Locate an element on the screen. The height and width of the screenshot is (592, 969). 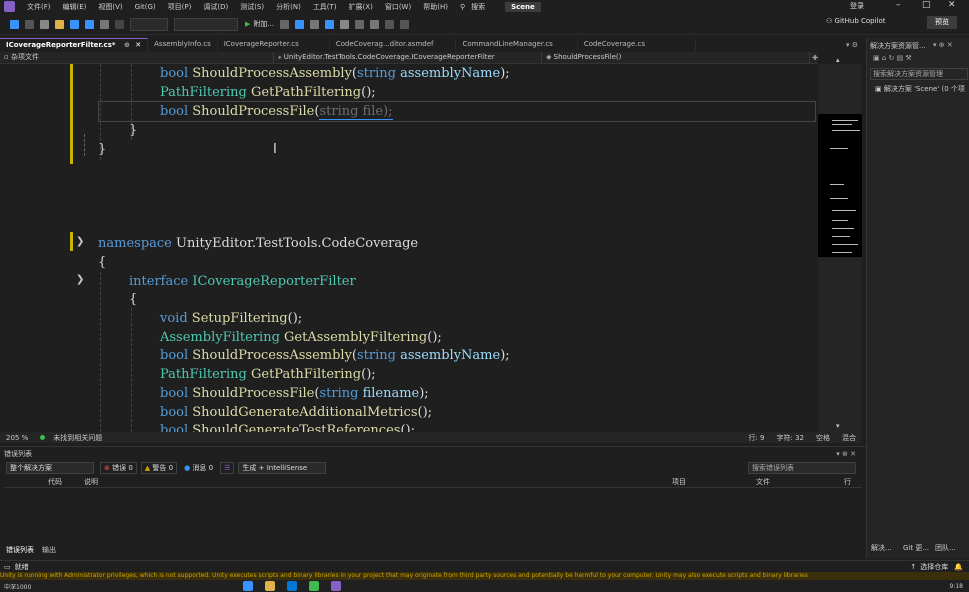
preview-button: 预览 is located at coordinates (942, 22).